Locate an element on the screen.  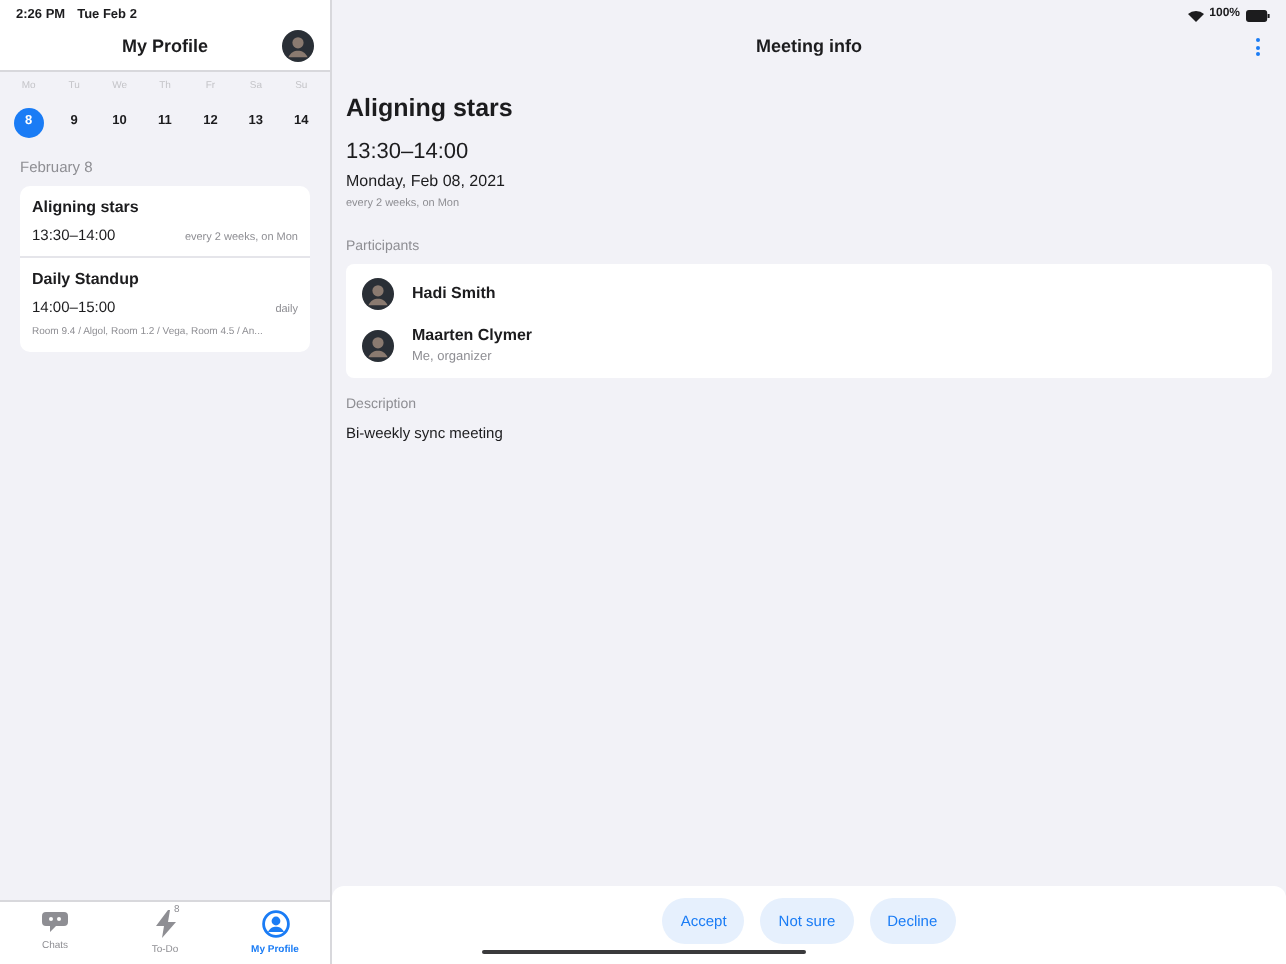
event-title: Aligning stars is located at coordinates (86, 207).